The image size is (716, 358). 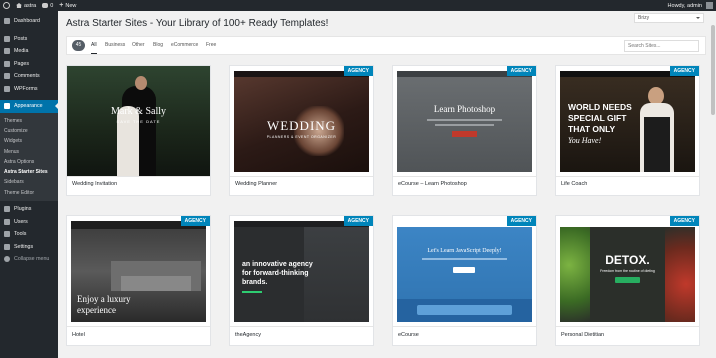 I want to click on site-thumbnail: Learn Photoshop, so click(x=464, y=121).